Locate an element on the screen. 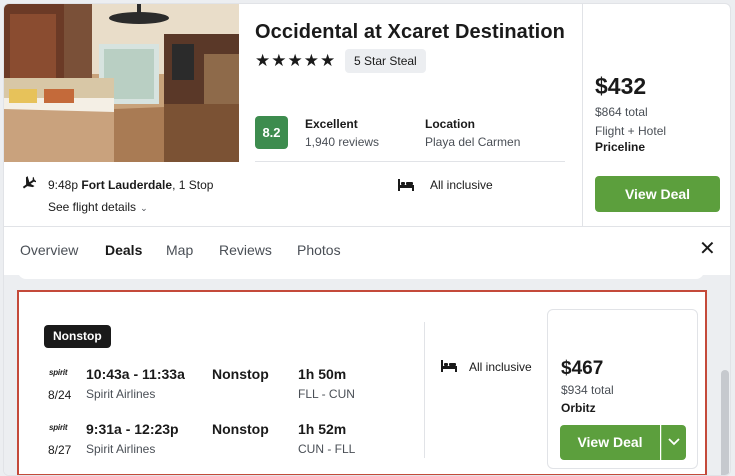 Image resolution: width=735 pixels, height=476 pixels. return-route: CUN - FLL is located at coordinates (327, 449).